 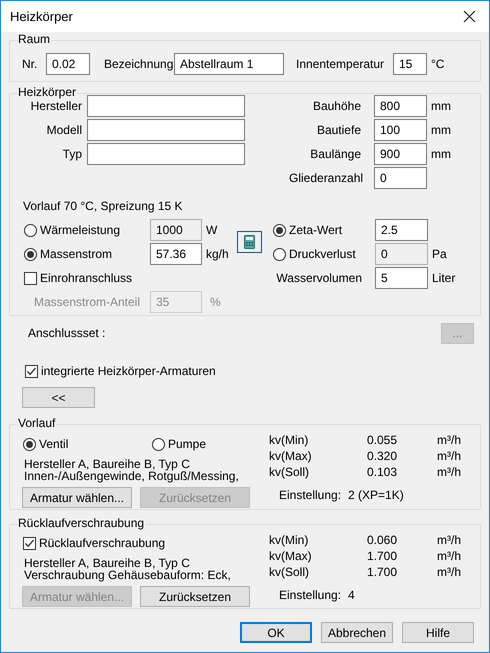 What do you see at coordinates (68, 64) in the screenshot?
I see `input-field: 0.02` at bounding box center [68, 64].